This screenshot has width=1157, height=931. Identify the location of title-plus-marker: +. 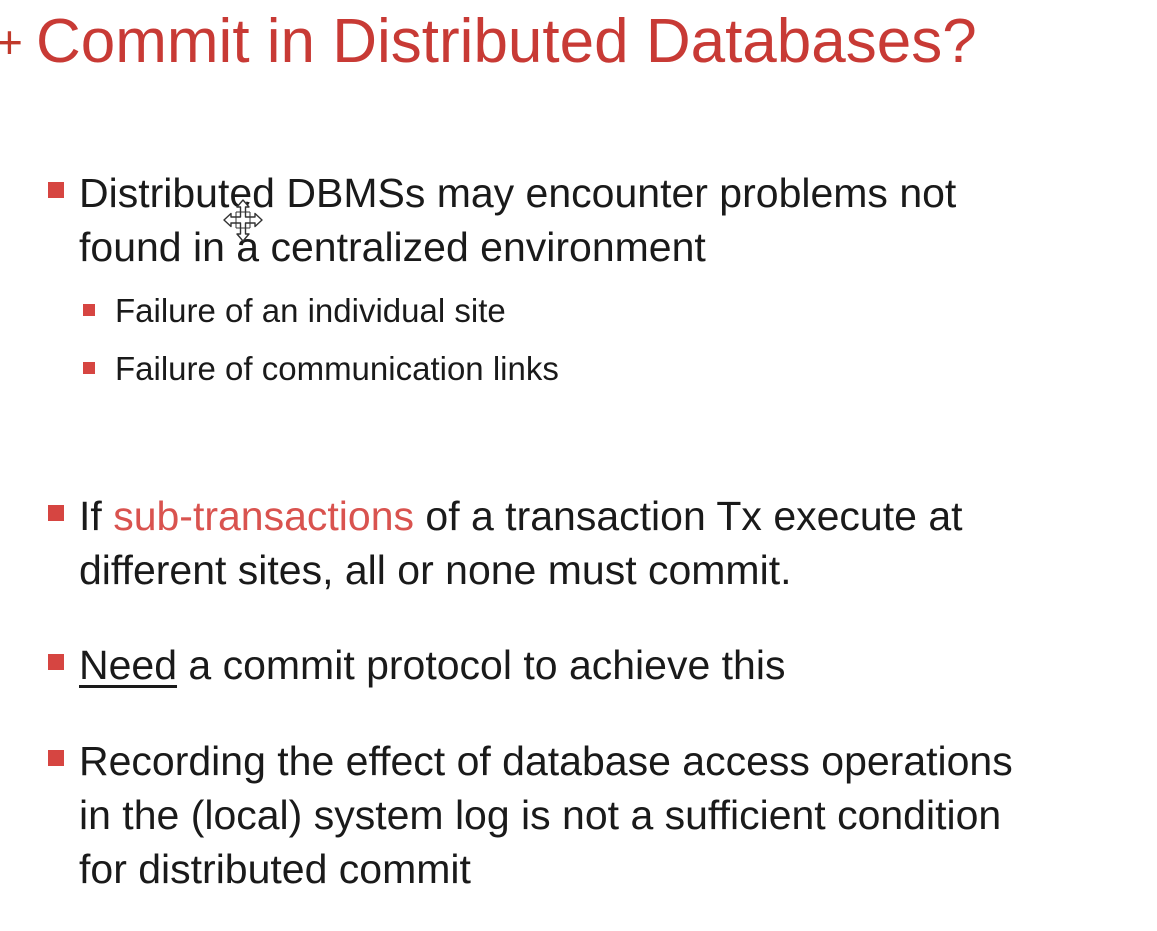
(11, 42).